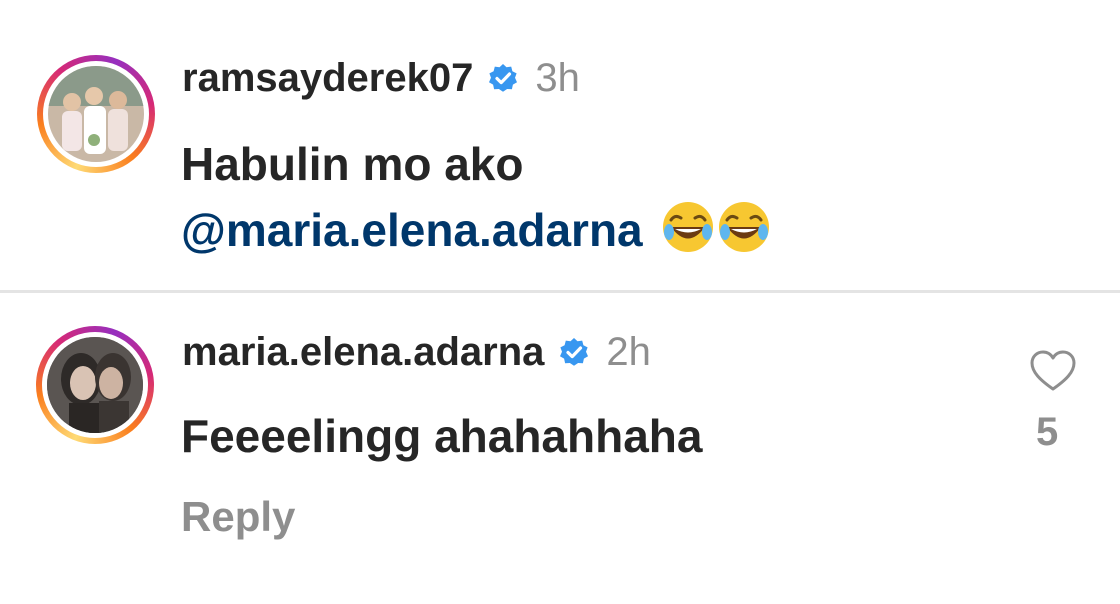 The image size is (1120, 604). I want to click on comment-text: Habulin mo ako, so click(352, 164).